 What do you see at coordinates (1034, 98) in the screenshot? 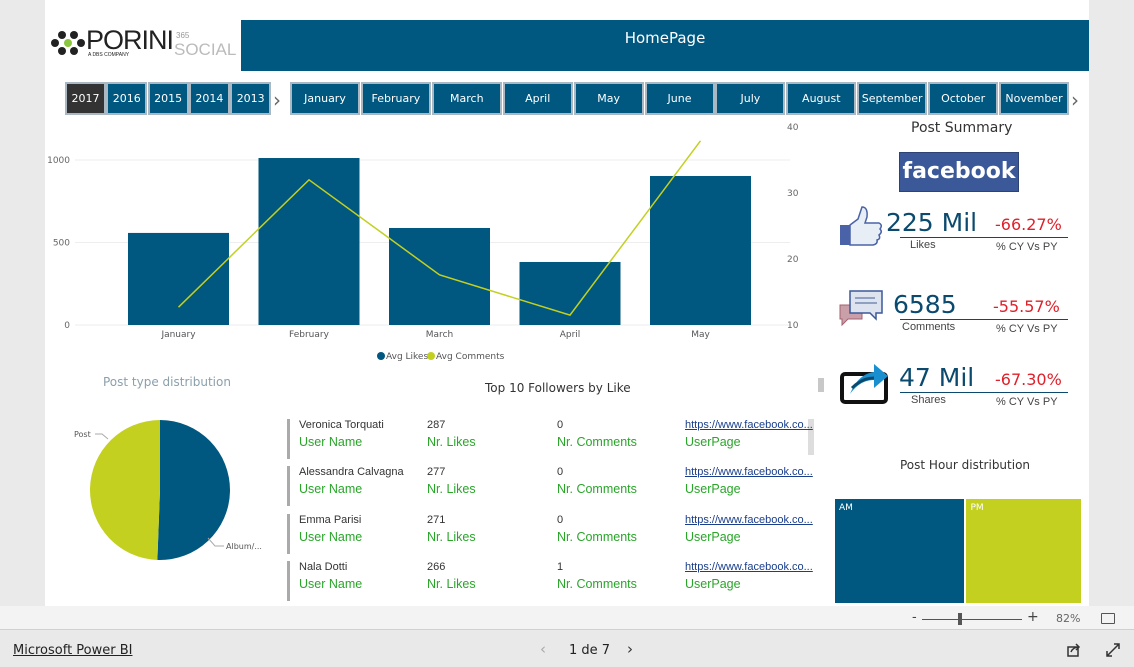
I see `month-button-november: November` at bounding box center [1034, 98].